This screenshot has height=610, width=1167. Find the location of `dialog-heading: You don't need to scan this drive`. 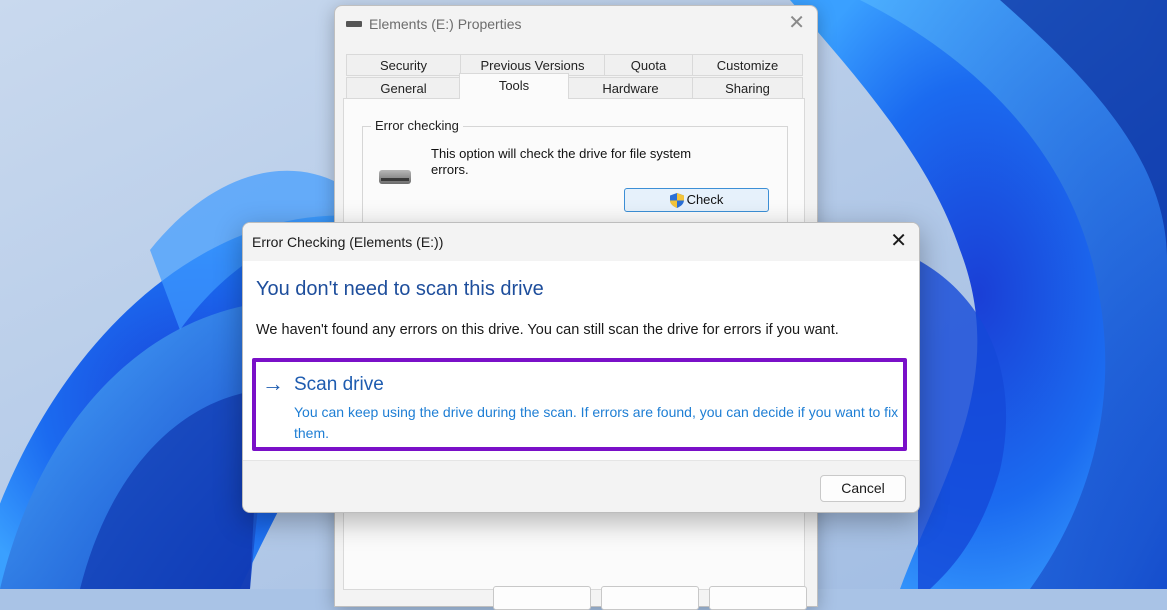

dialog-heading: You don't need to scan this drive is located at coordinates (400, 289).